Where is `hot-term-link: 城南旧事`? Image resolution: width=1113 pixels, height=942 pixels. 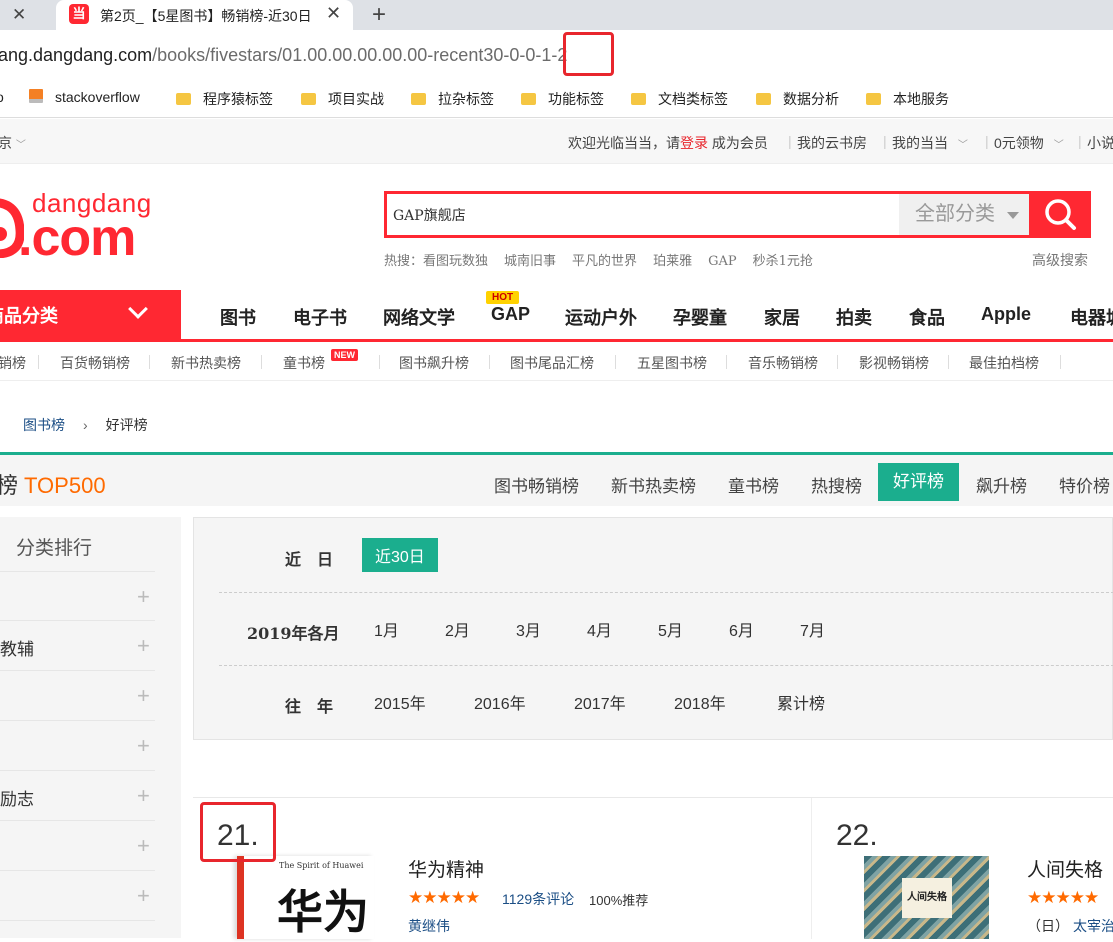
hot-term-link: 城南旧事 is located at coordinates (530, 261).